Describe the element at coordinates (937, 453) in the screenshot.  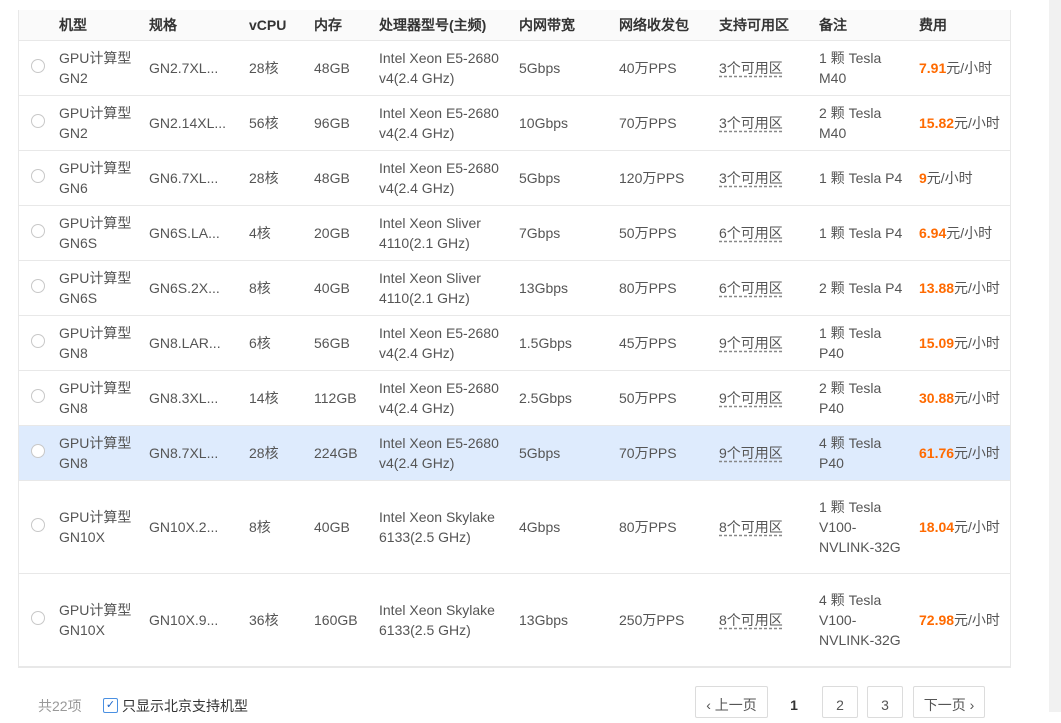
I see `price-value: 61.76` at that location.